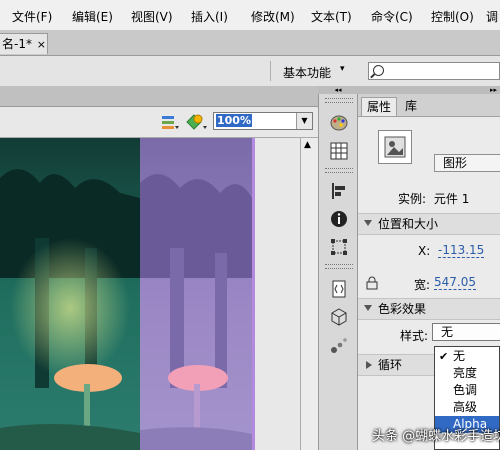 This screenshot has width=500, height=450. Describe the element at coordinates (402, 309) in the screenshot. I see `section-heading: 色彩效果` at that location.